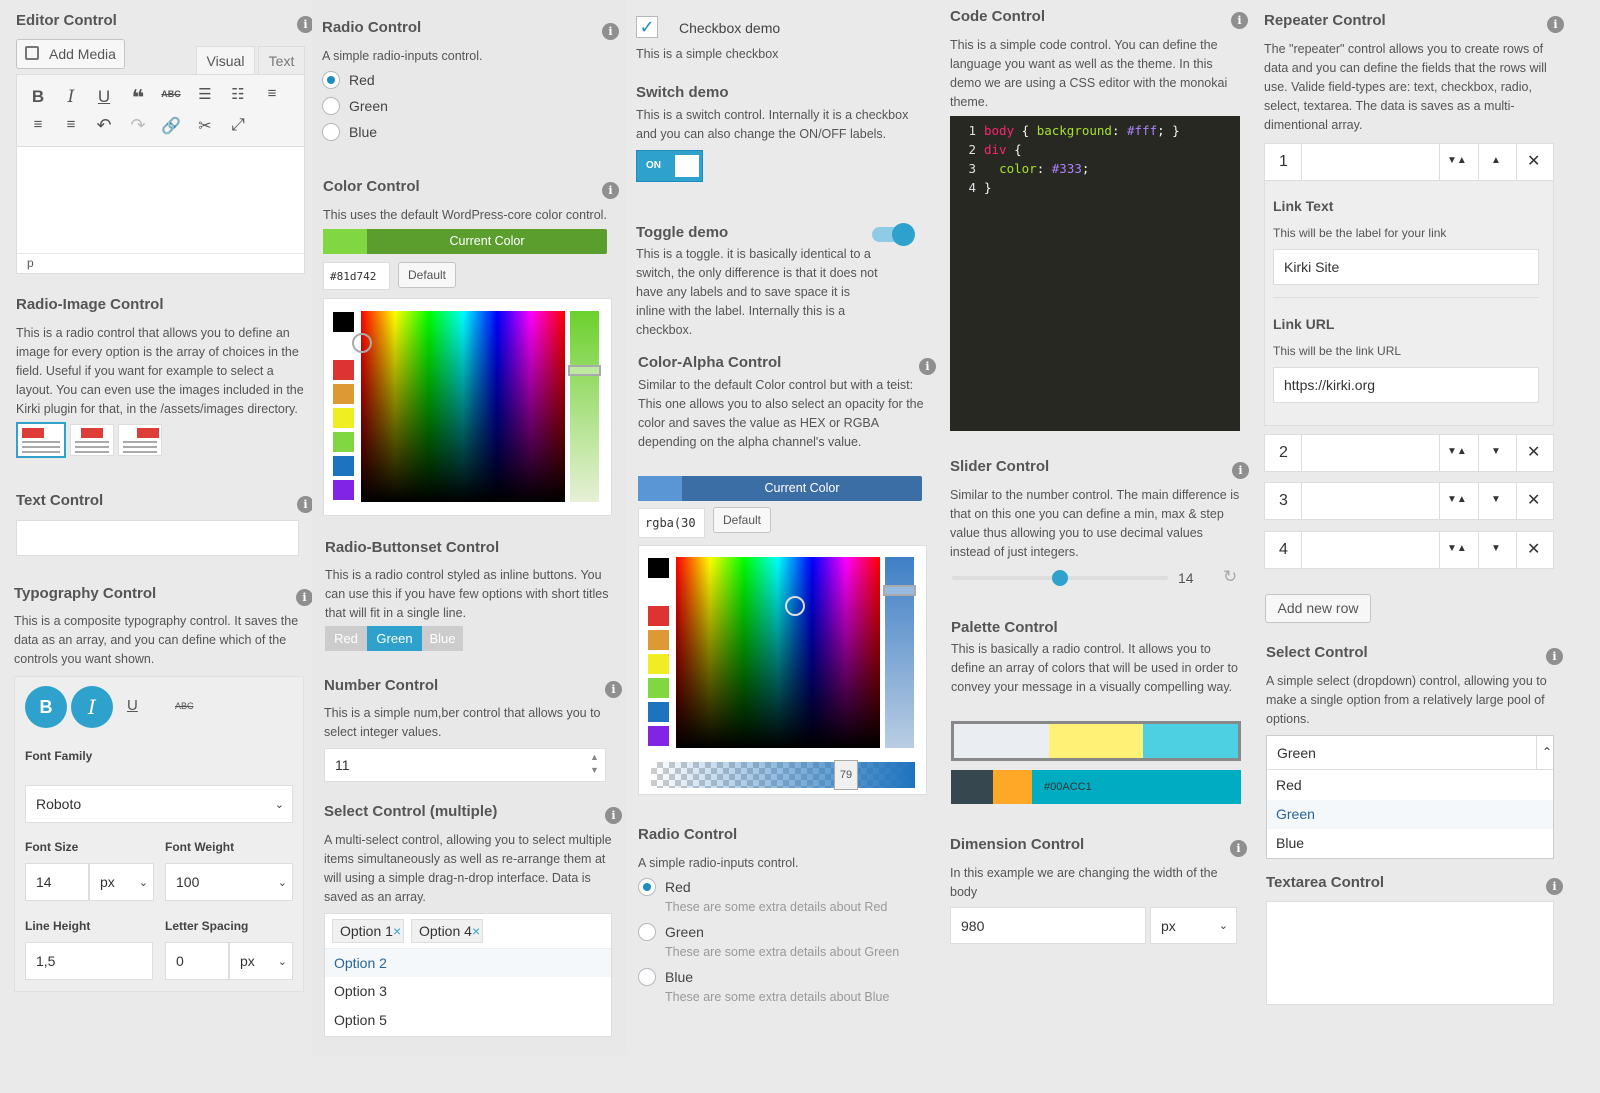 This screenshot has height=1093, width=1600. What do you see at coordinates (225, 60) in the screenshot?
I see `tab-visual: Visual` at bounding box center [225, 60].